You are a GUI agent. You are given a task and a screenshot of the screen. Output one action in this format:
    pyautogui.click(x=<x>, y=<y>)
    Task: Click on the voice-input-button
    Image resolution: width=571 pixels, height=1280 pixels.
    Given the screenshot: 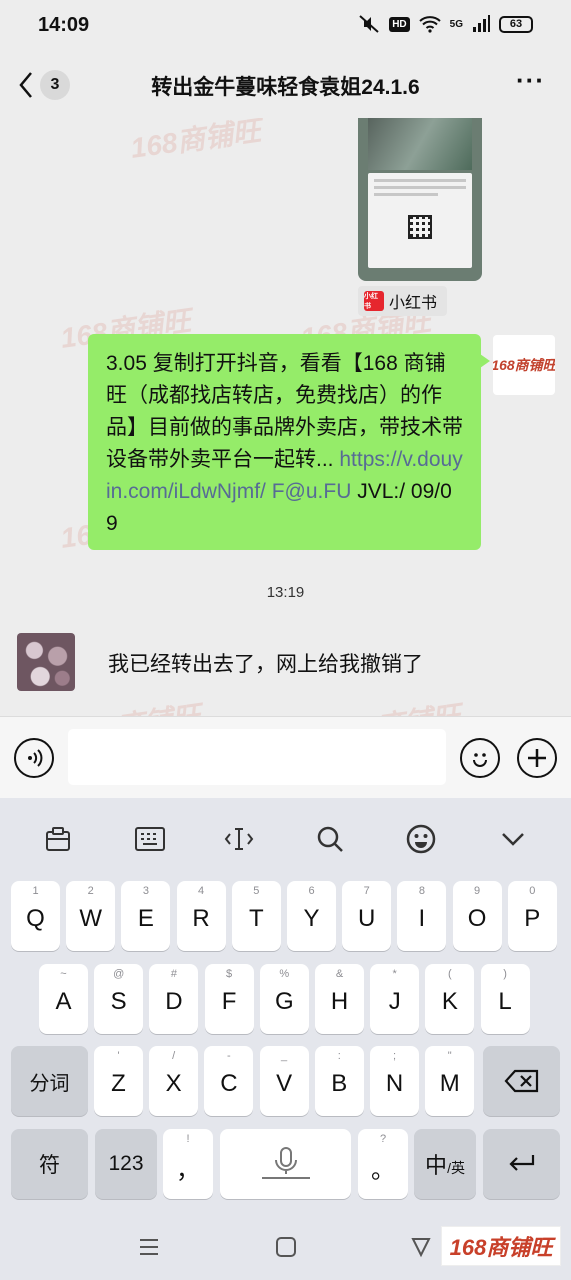 What is the action you would take?
    pyautogui.click(x=34, y=758)
    